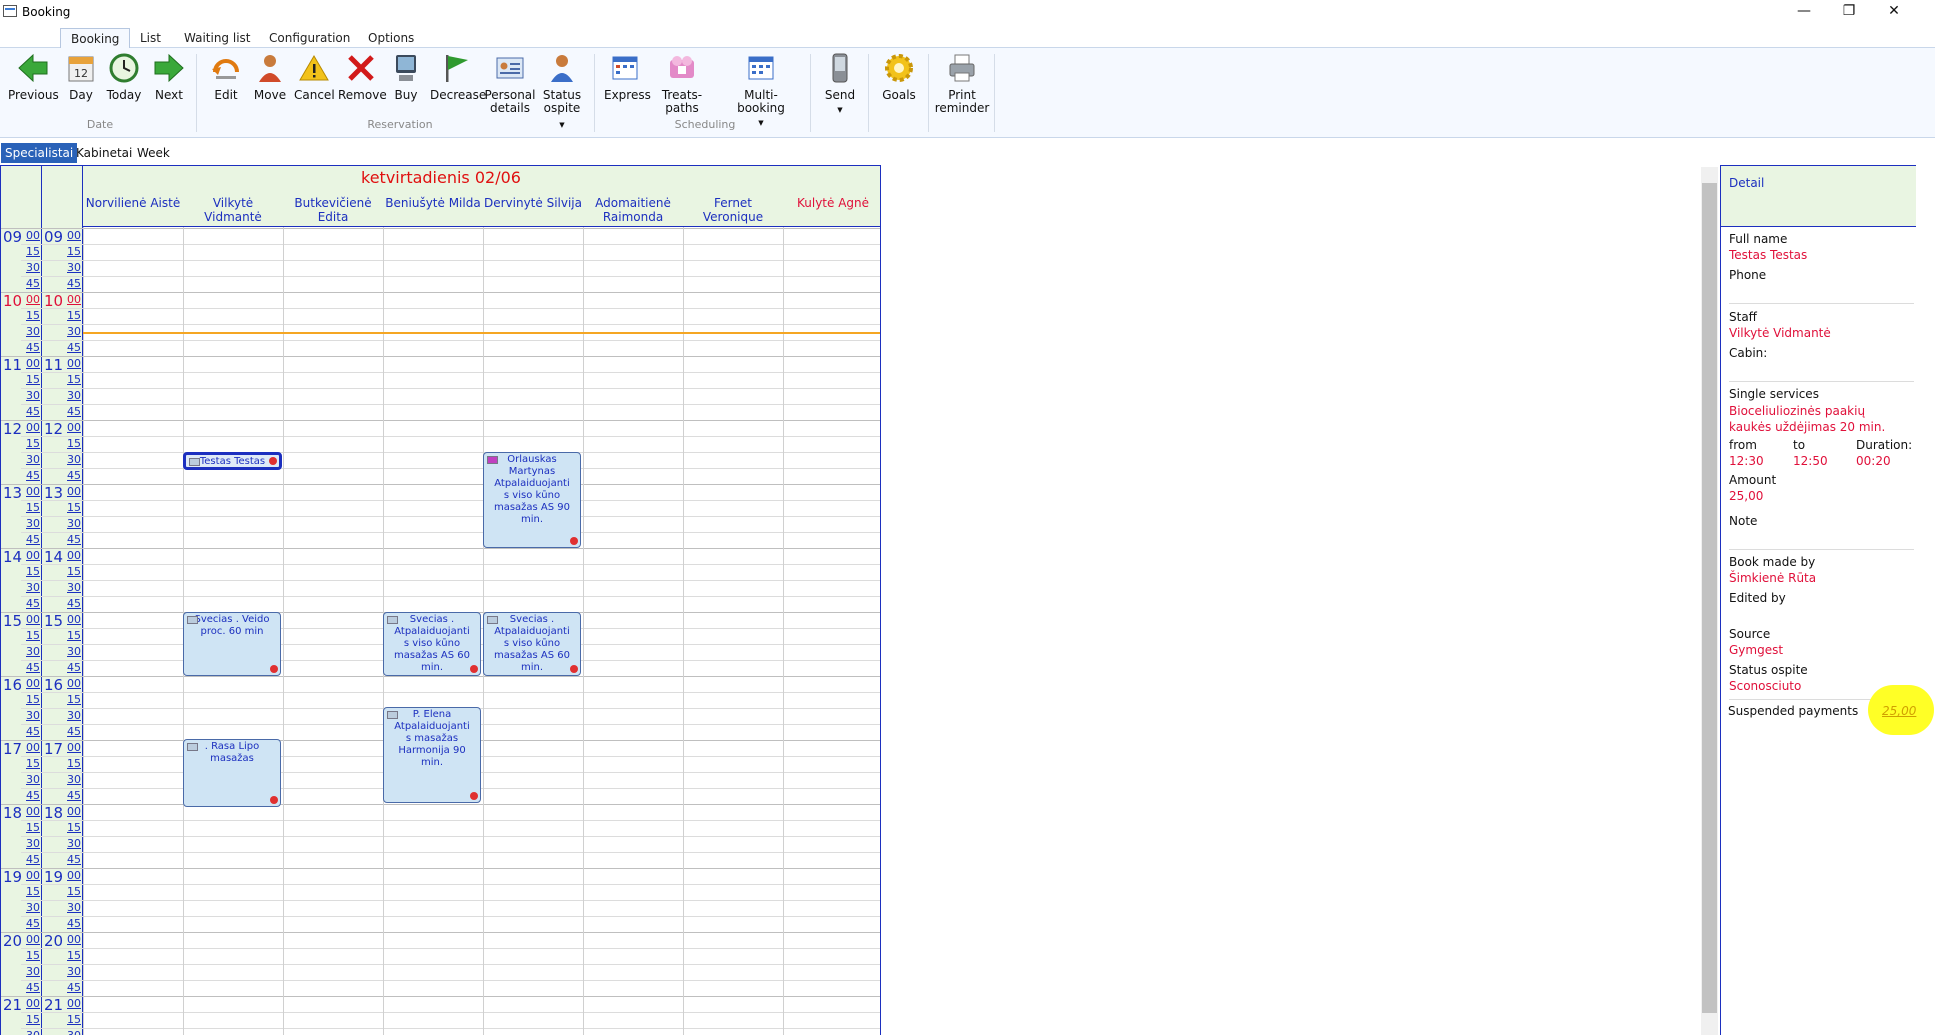 This screenshot has width=1935, height=1035. I want to click on staff-header: Fernet Veronique, so click(733, 210).